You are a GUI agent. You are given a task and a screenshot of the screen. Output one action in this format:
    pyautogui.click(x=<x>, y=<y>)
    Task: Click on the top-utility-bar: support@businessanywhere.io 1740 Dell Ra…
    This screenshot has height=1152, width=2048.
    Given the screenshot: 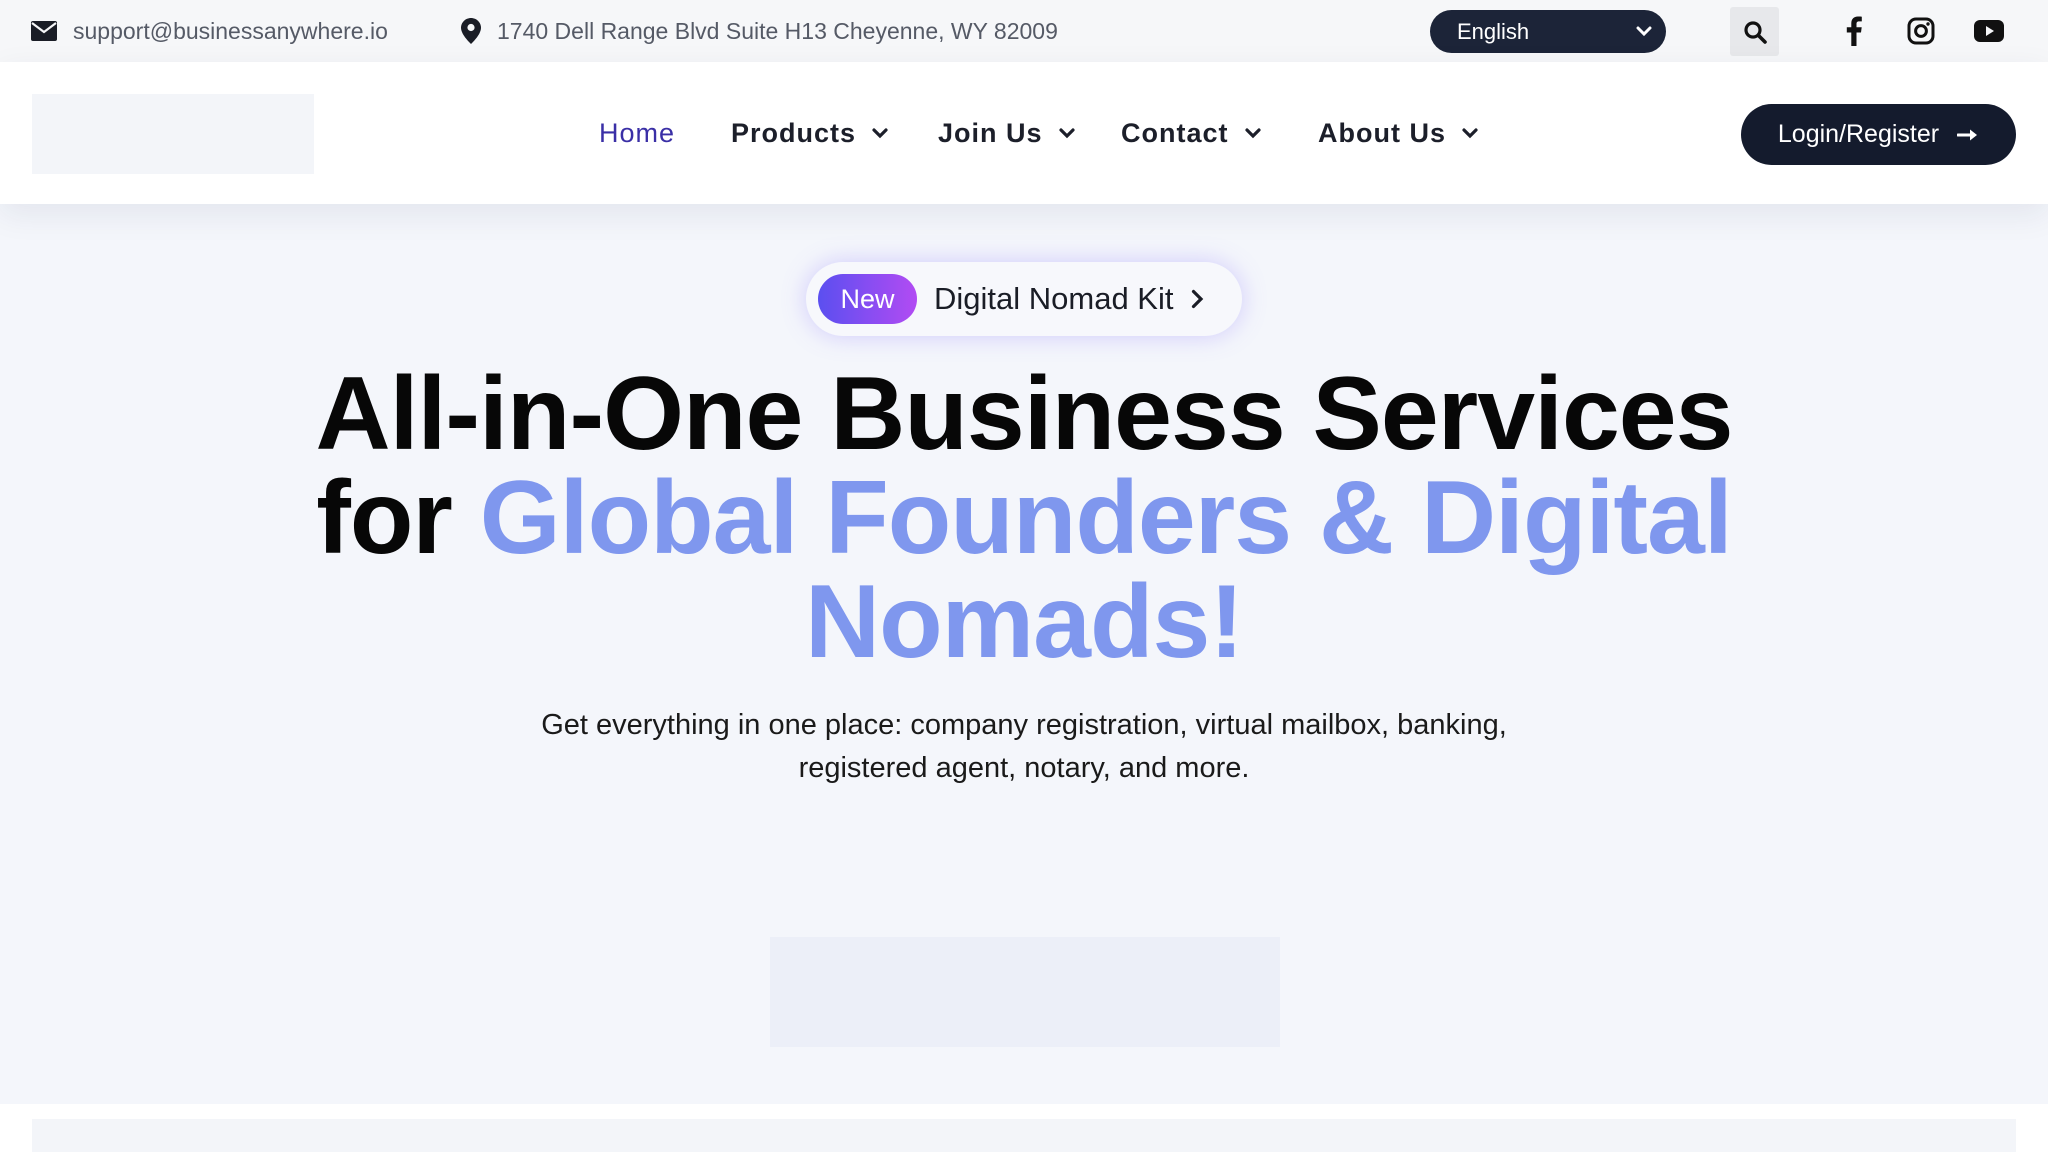 What is the action you would take?
    pyautogui.click(x=1024, y=31)
    